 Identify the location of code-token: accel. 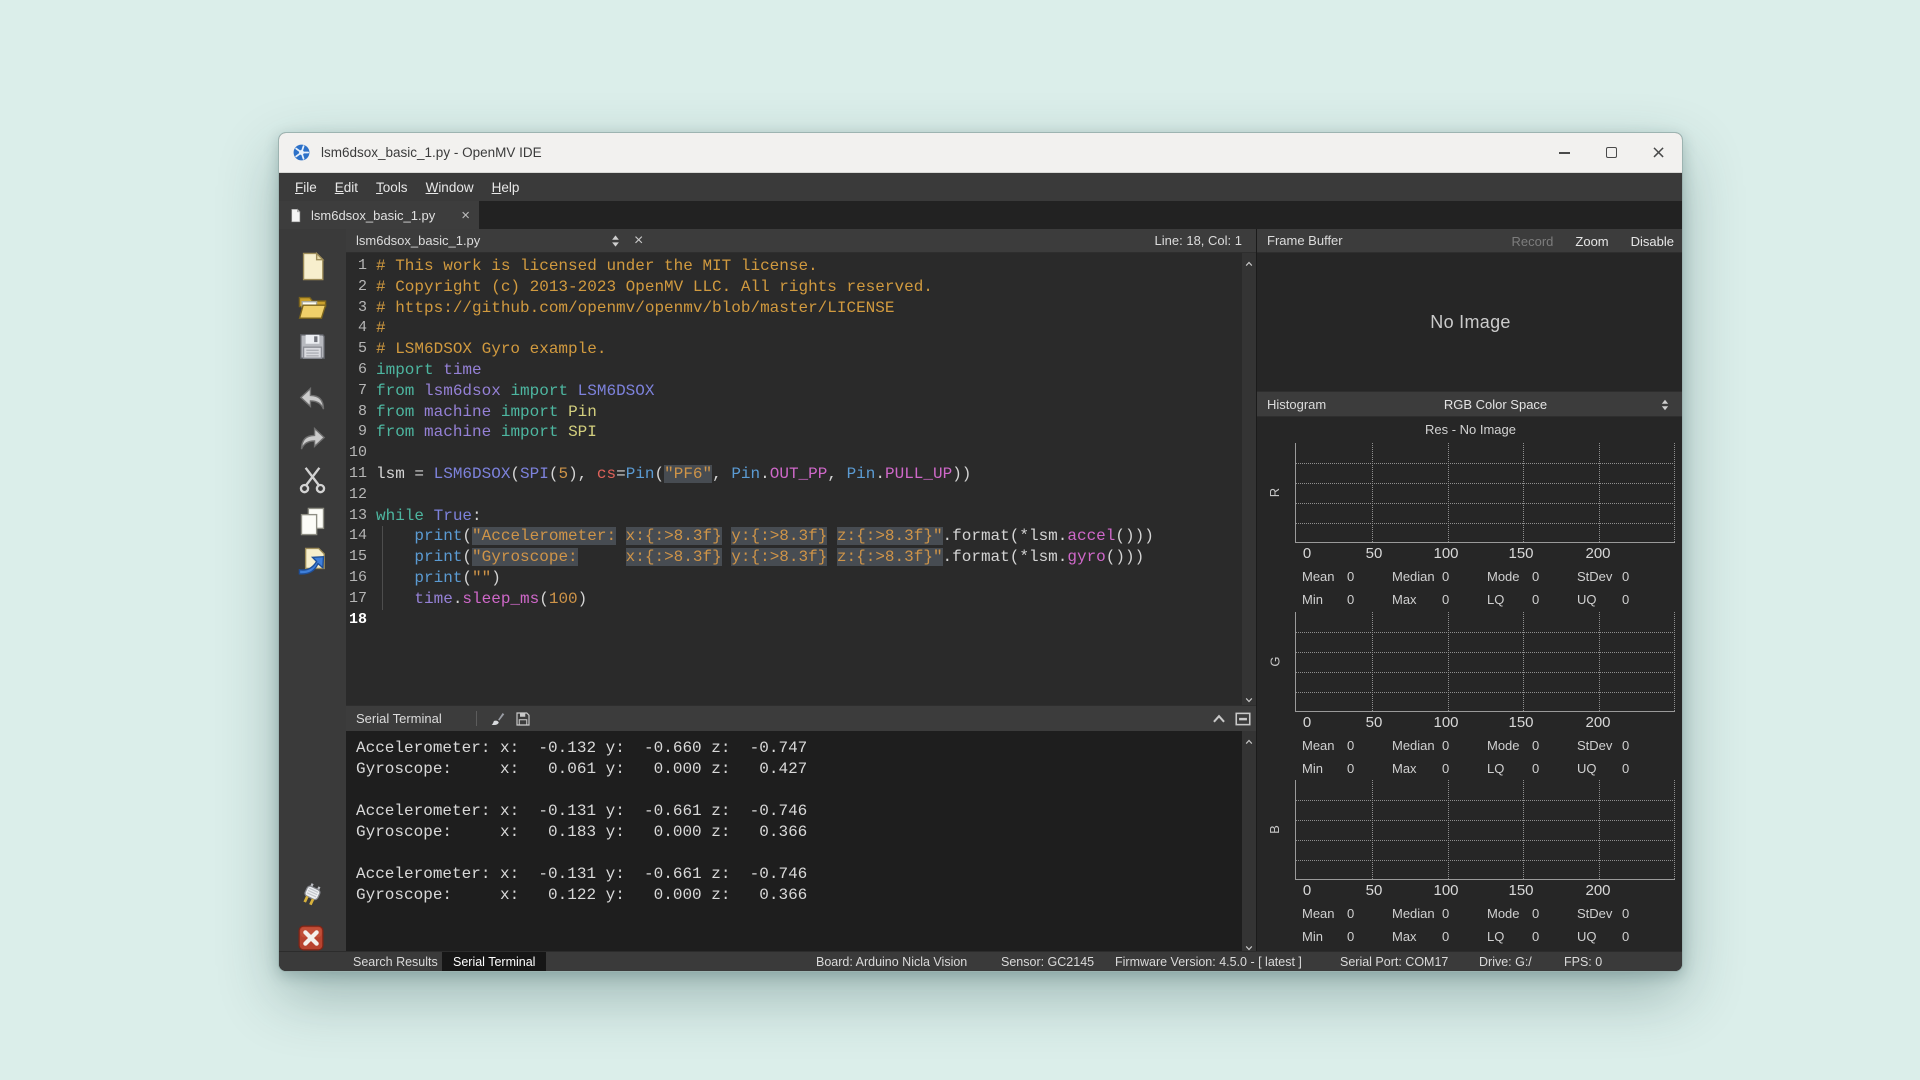
(1091, 536).